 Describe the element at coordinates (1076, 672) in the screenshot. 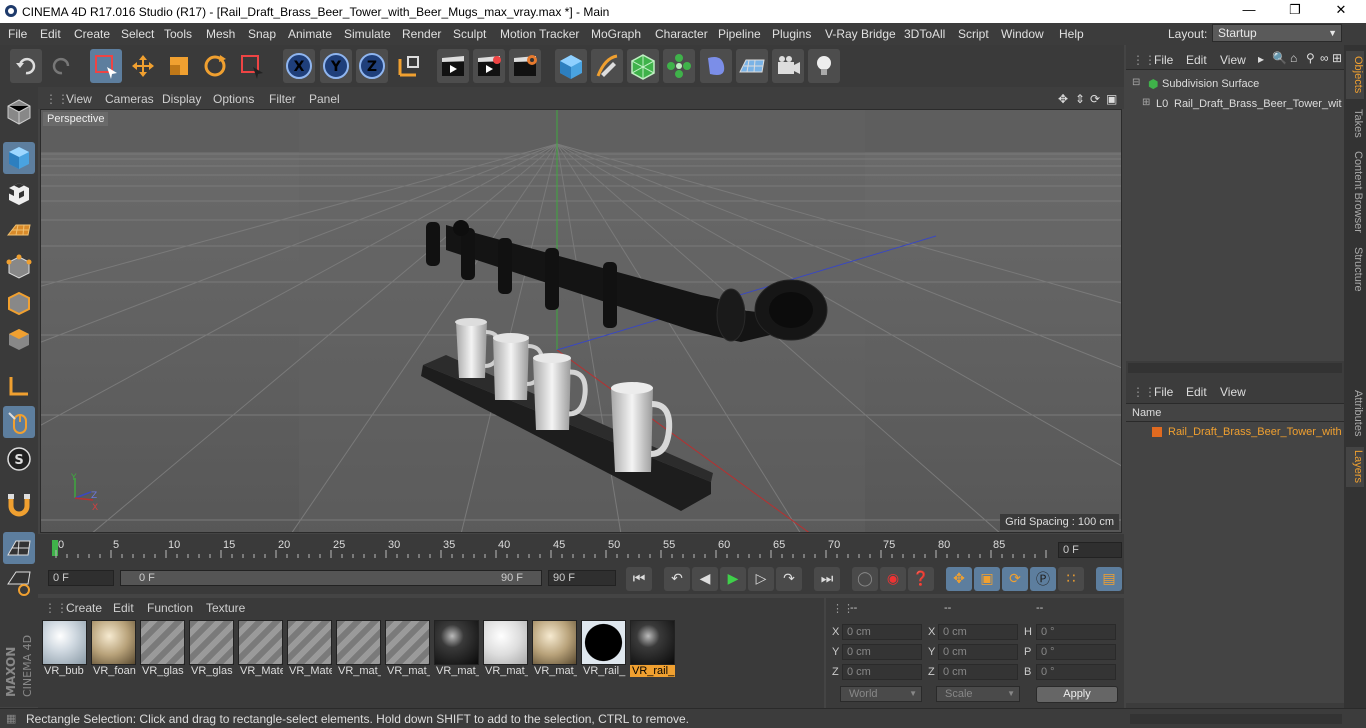

I see `rotation-b-field: 0 °` at that location.